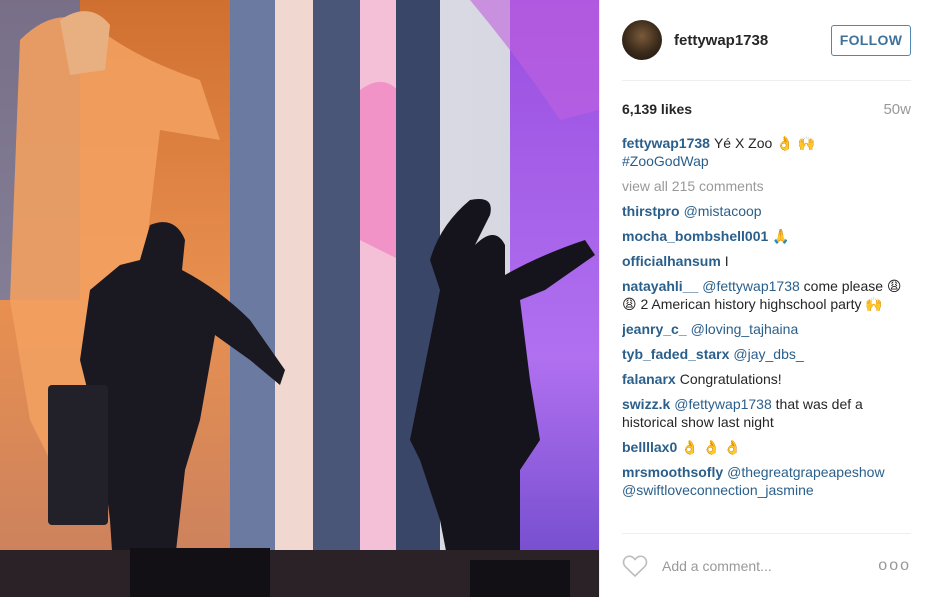 This screenshot has height=598, width=933. What do you see at coordinates (649, 447) in the screenshot?
I see `comment-username: bellllax0` at bounding box center [649, 447].